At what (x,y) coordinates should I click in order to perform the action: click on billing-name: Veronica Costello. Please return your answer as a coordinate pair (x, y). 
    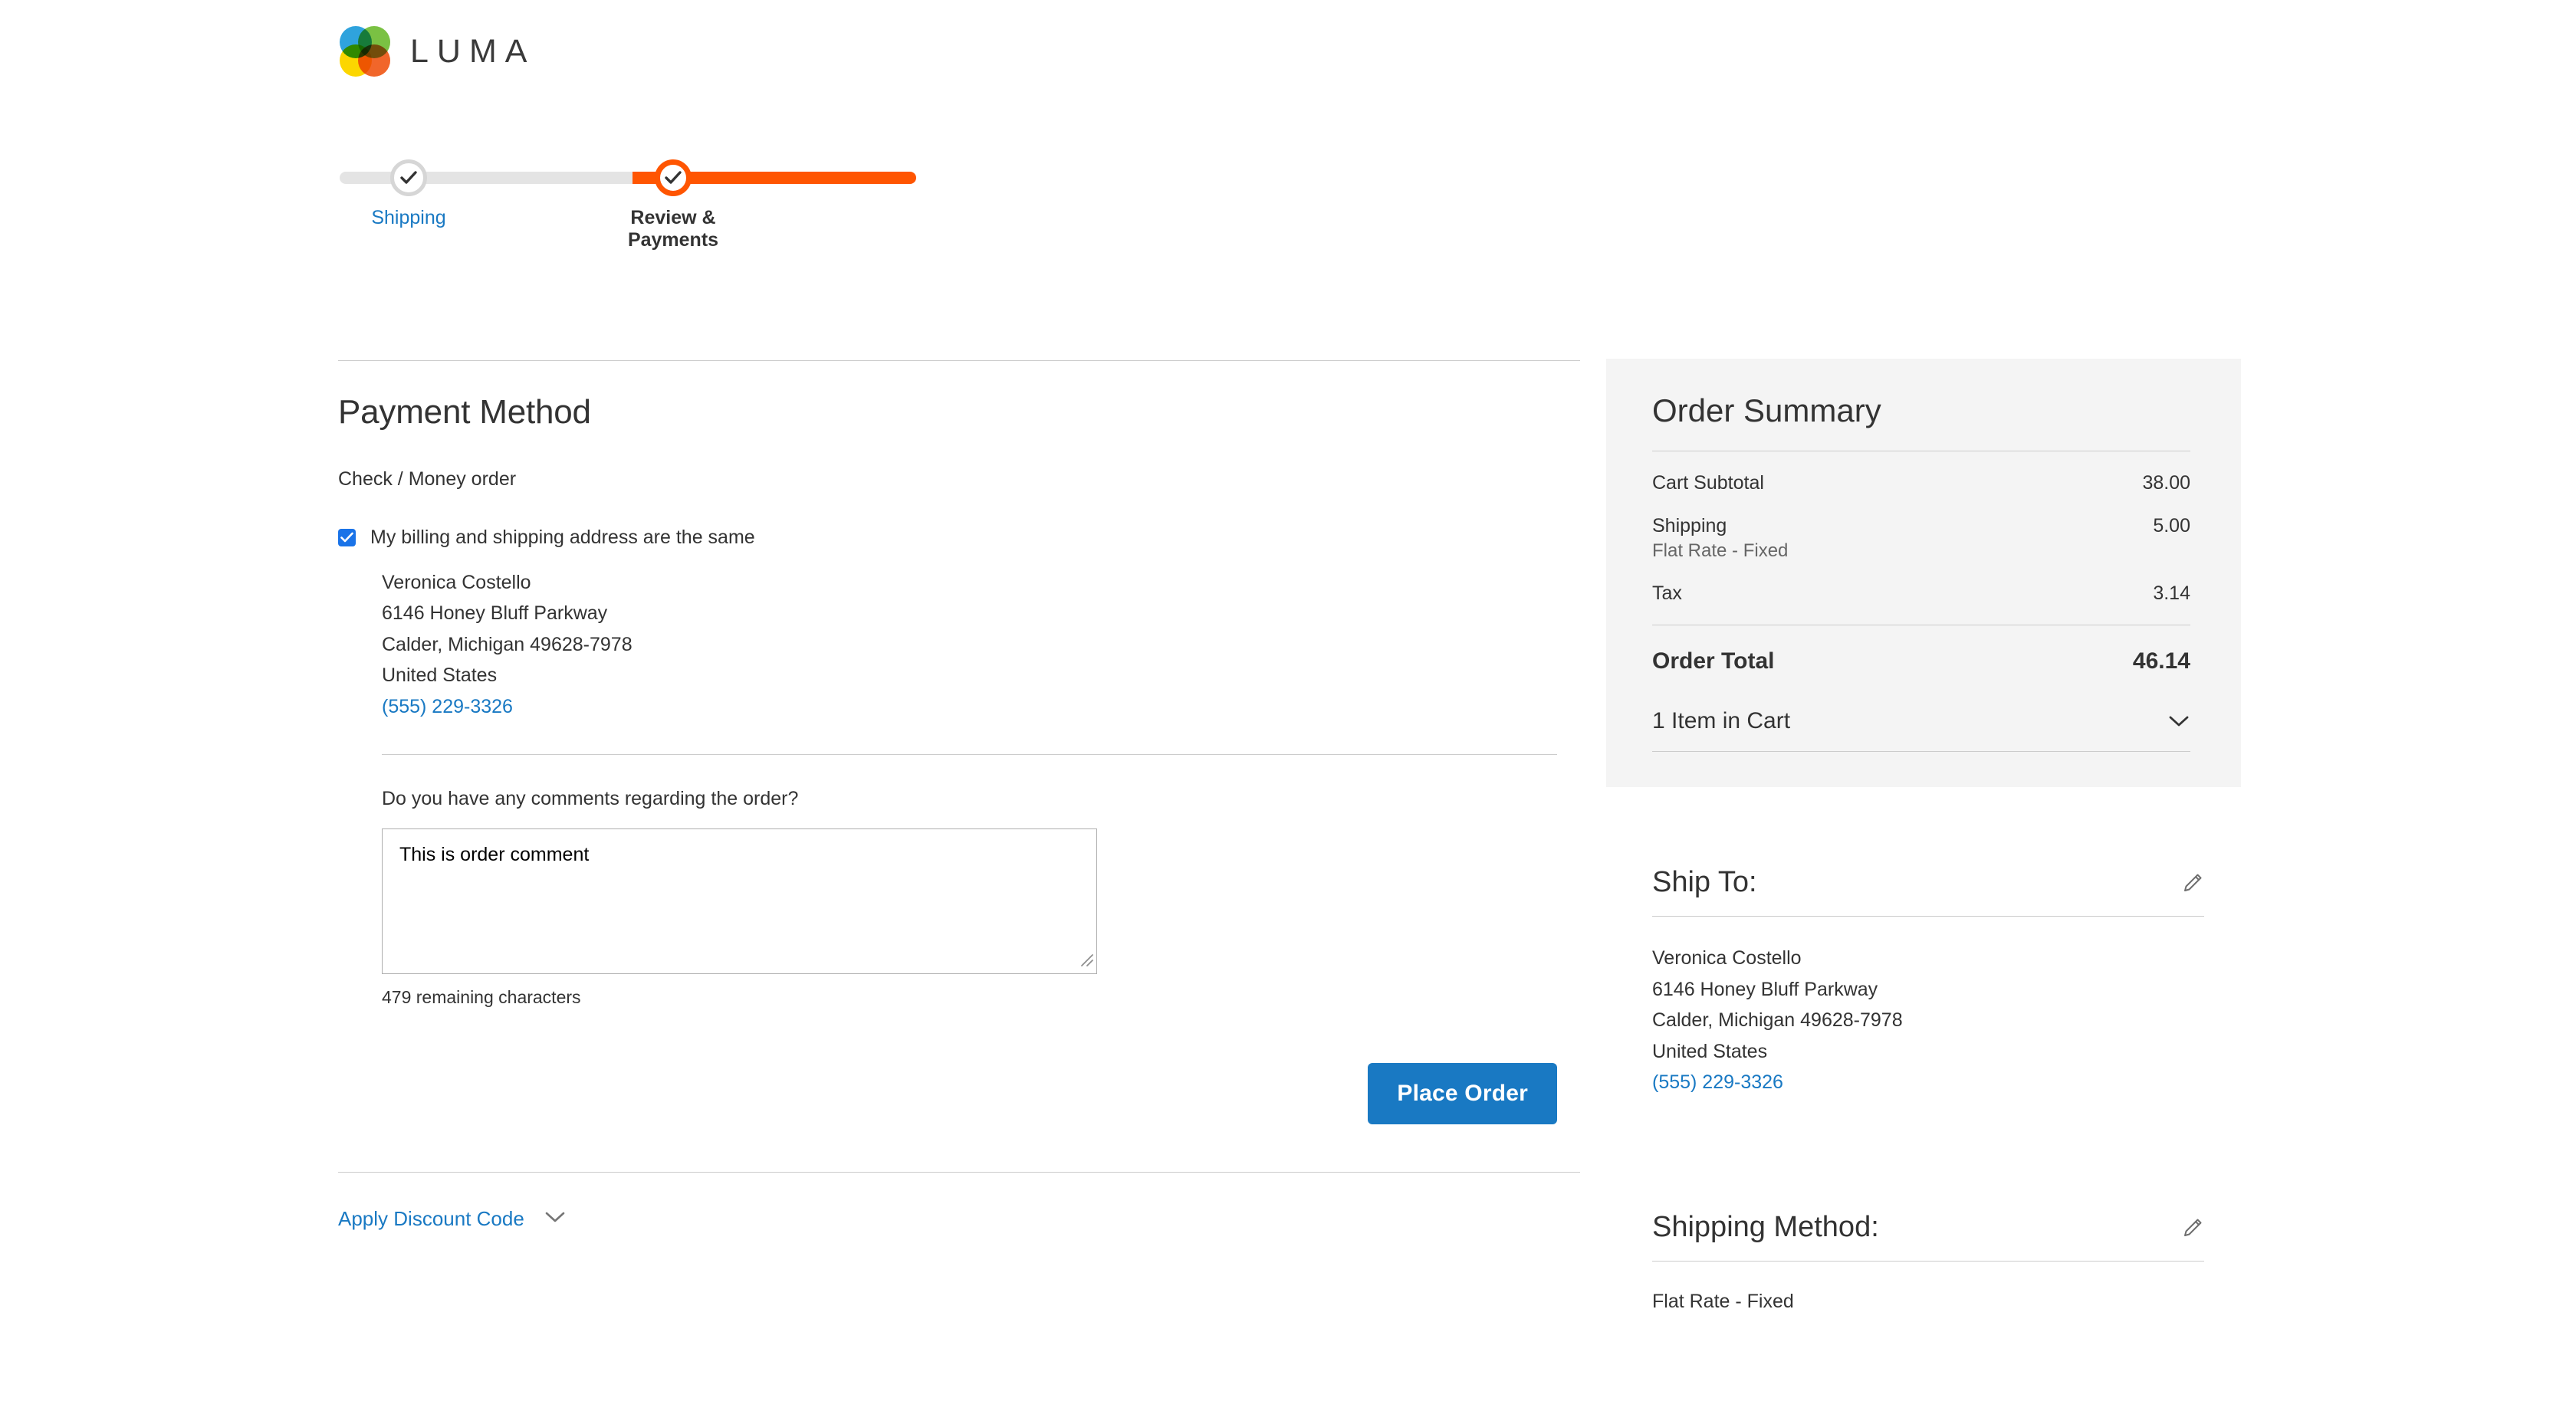
    Looking at the image, I should click on (456, 582).